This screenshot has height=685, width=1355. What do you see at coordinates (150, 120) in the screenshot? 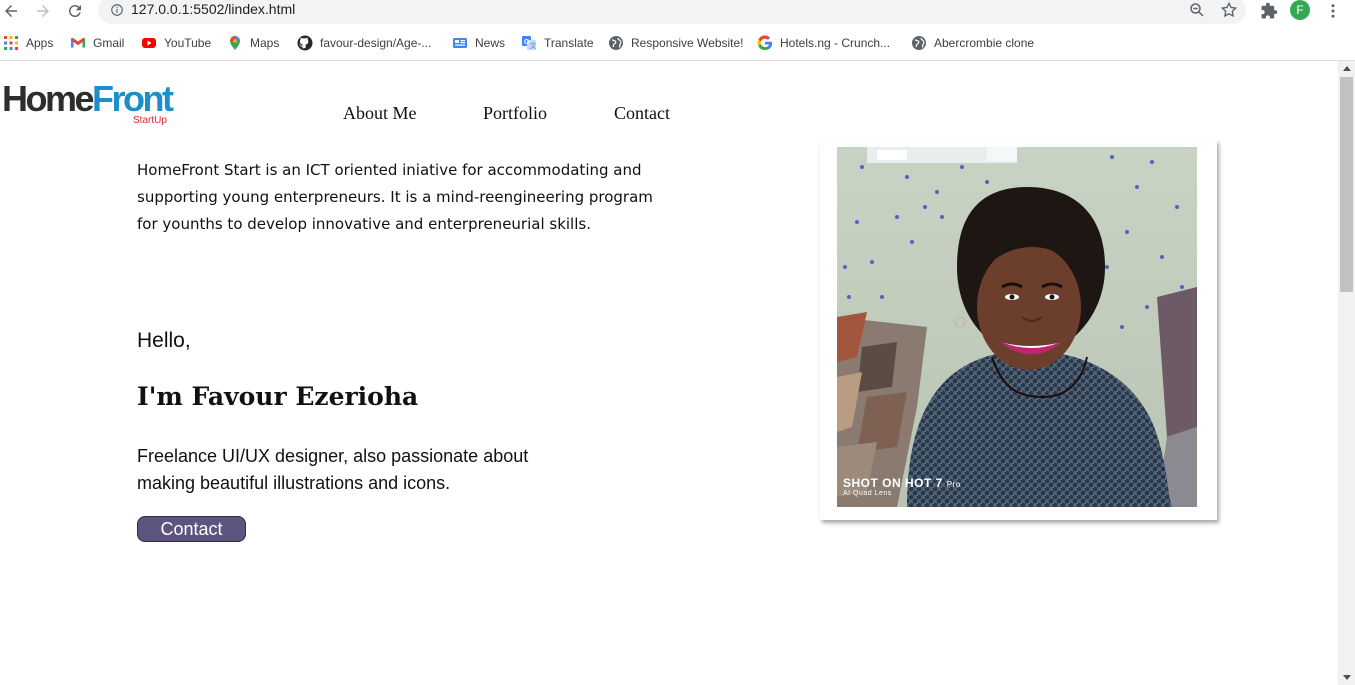
I see `logo-subtitle: StartUp` at bounding box center [150, 120].